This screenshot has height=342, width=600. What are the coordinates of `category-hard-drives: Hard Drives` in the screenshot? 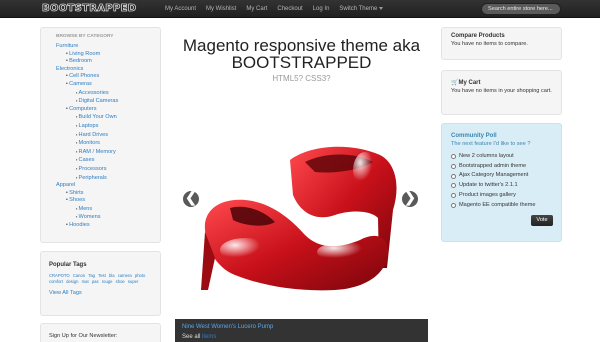 It's located at (94, 135).